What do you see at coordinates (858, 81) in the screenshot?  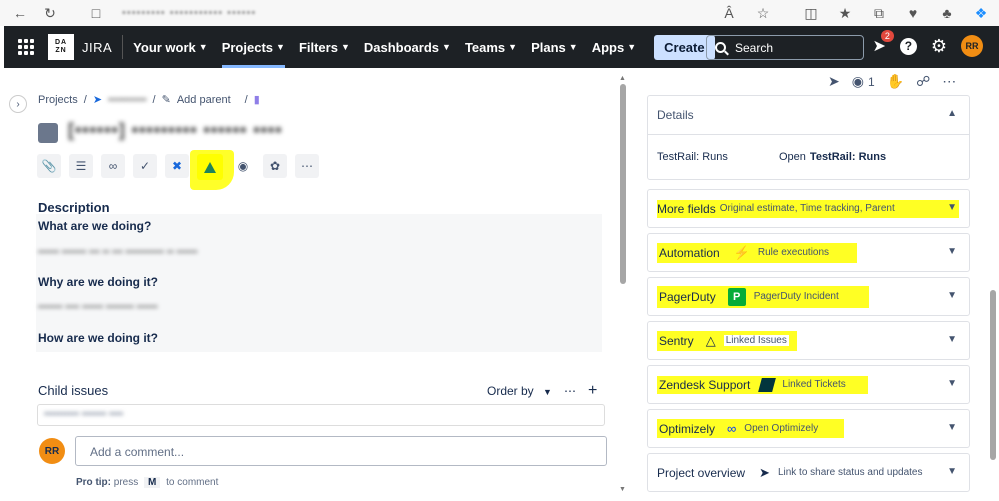 I see `watch-icon: ◉` at bounding box center [858, 81].